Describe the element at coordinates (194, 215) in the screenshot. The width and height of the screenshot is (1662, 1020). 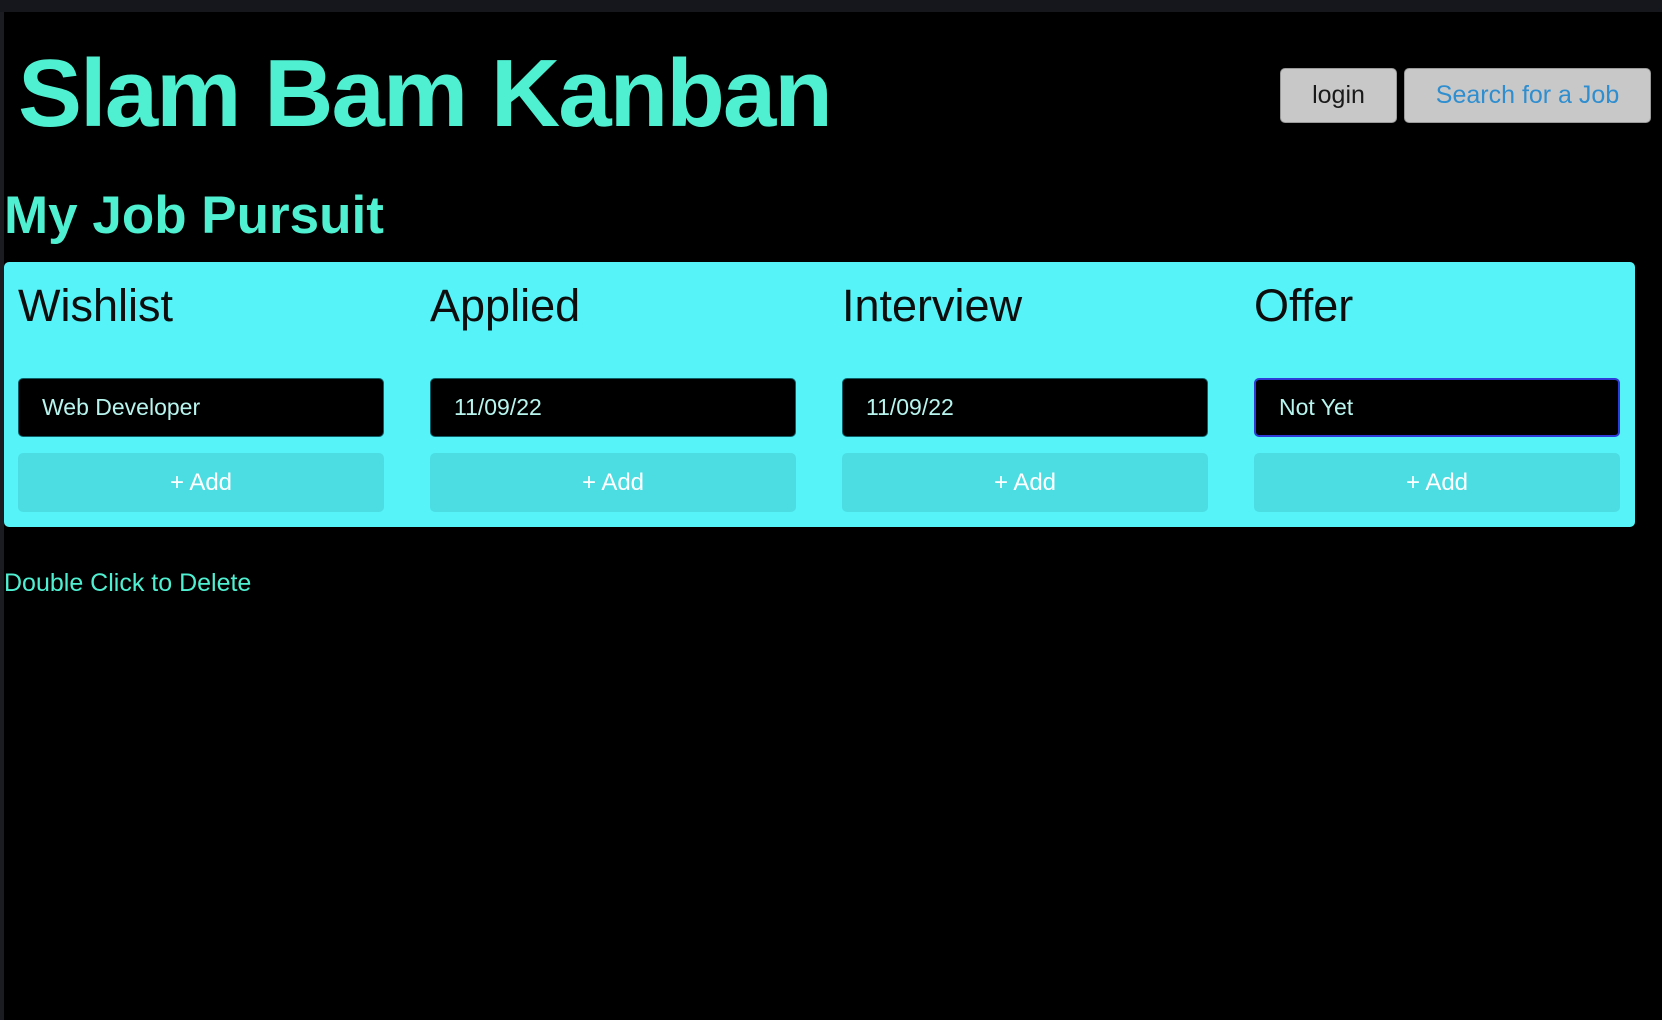
I see `page-title: My Job Pursuit` at that location.